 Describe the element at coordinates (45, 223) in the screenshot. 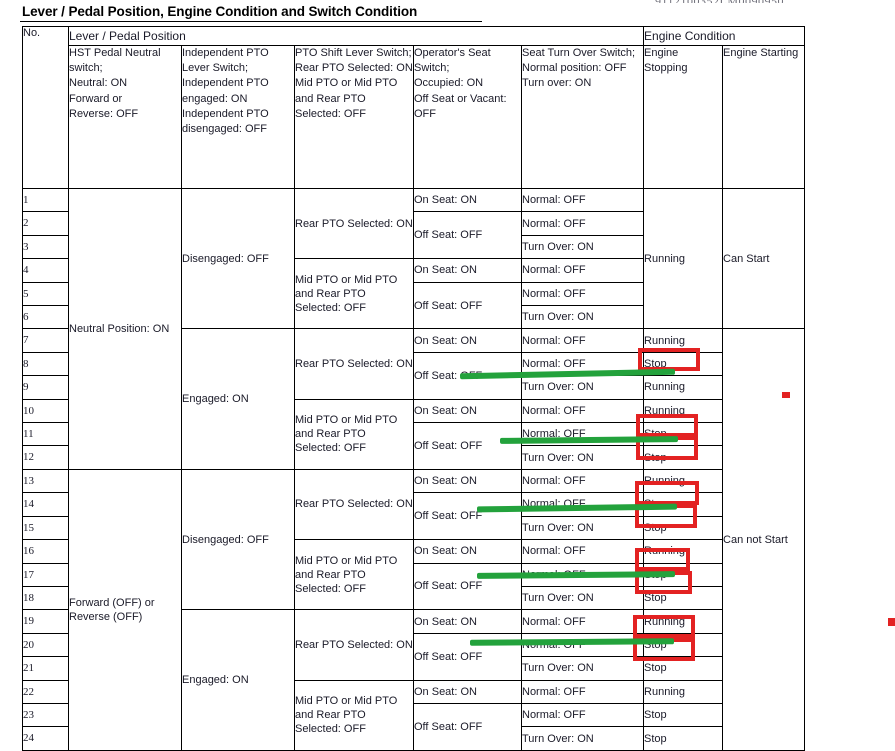

I see `row-number-cell: 2` at that location.